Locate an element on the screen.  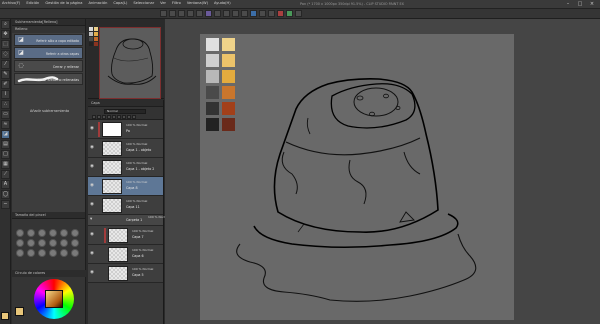
menu-ver: Ver is located at coordinates (163, 3).